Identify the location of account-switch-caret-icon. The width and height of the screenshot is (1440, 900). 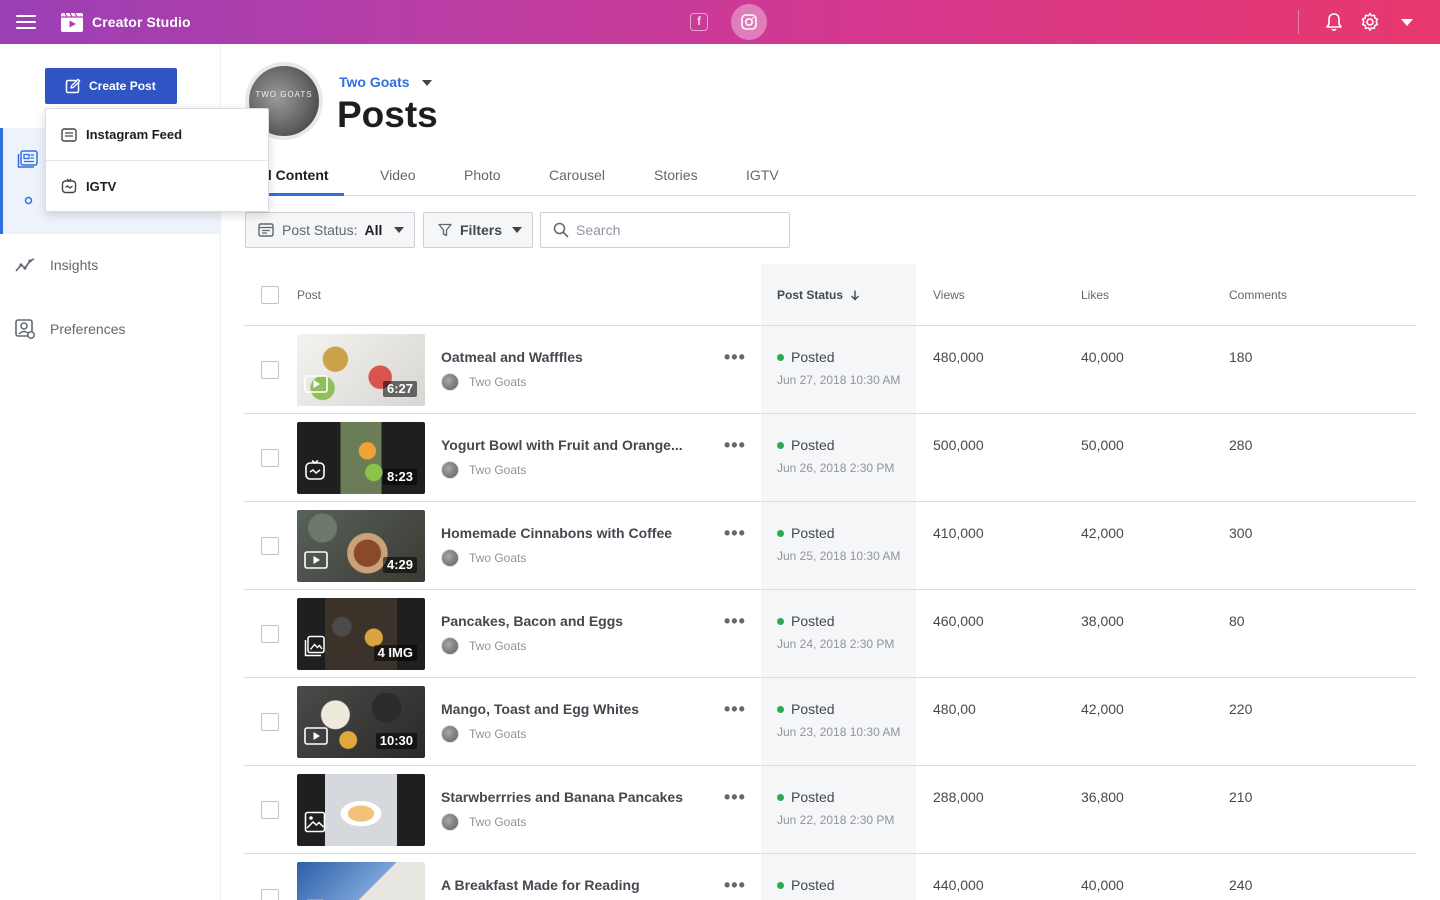
(427, 83).